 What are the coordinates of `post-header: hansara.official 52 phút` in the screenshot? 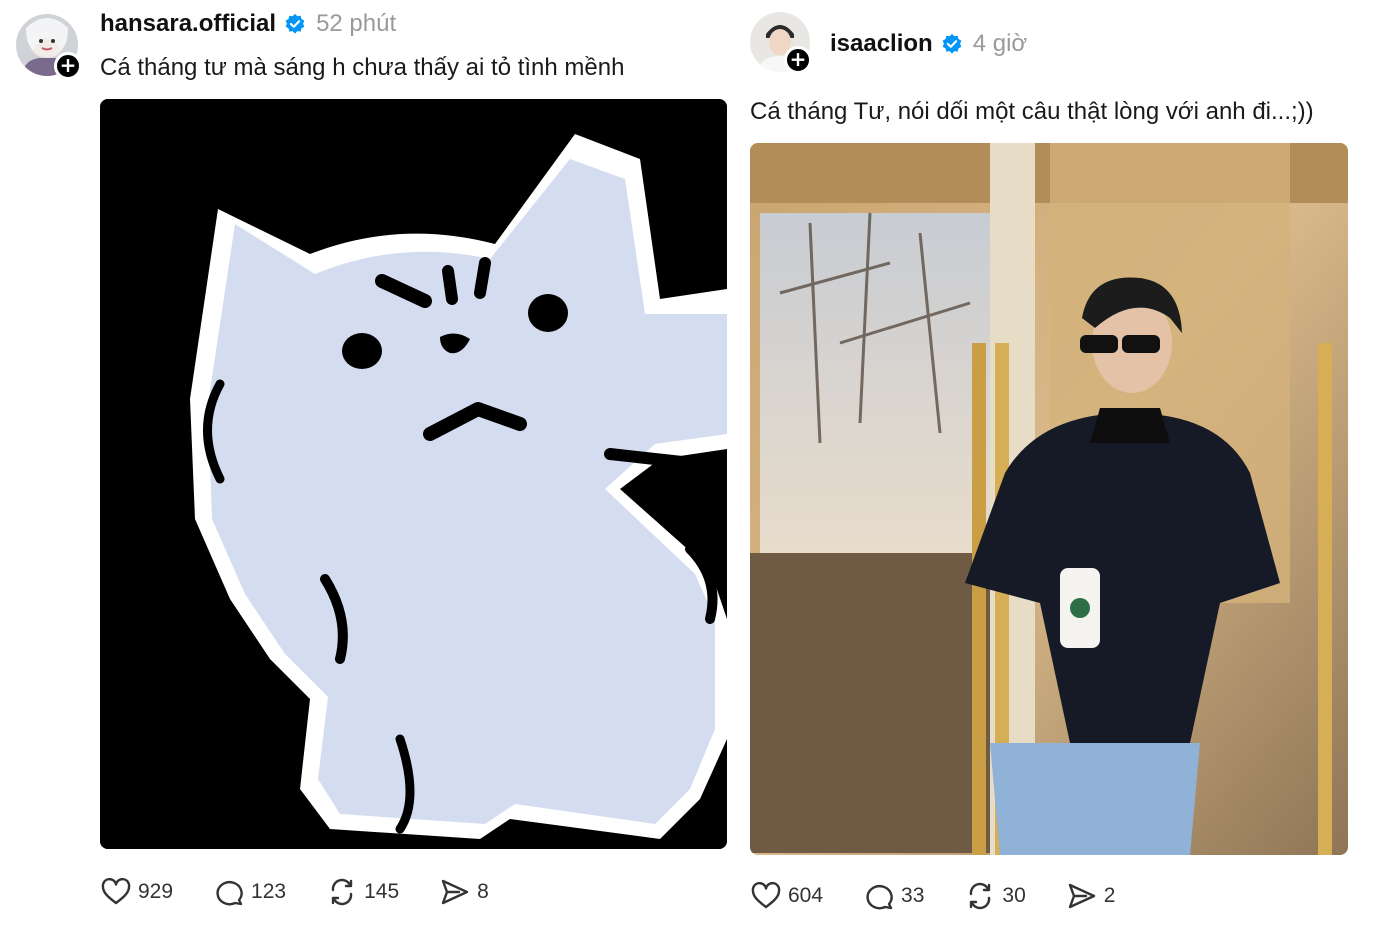 It's located at (248, 24).